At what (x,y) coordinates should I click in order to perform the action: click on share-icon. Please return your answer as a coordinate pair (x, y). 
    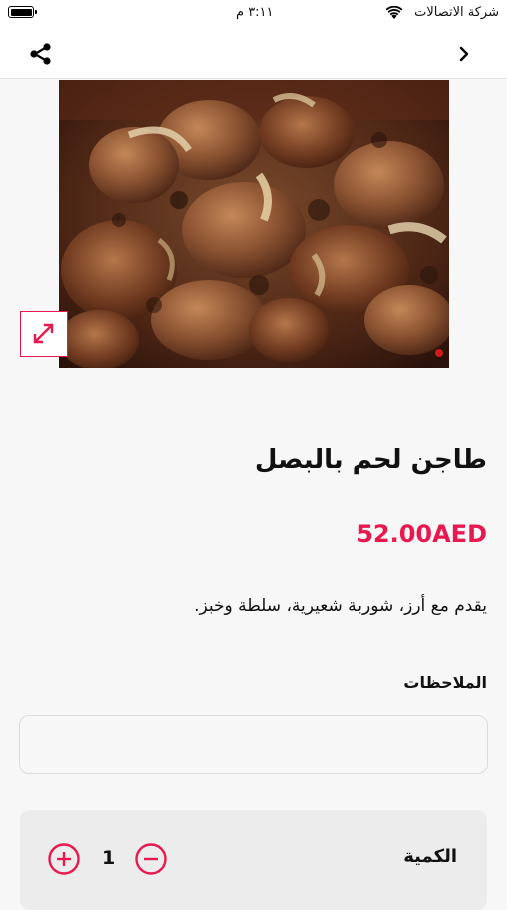
    Looking at the image, I should click on (40, 54).